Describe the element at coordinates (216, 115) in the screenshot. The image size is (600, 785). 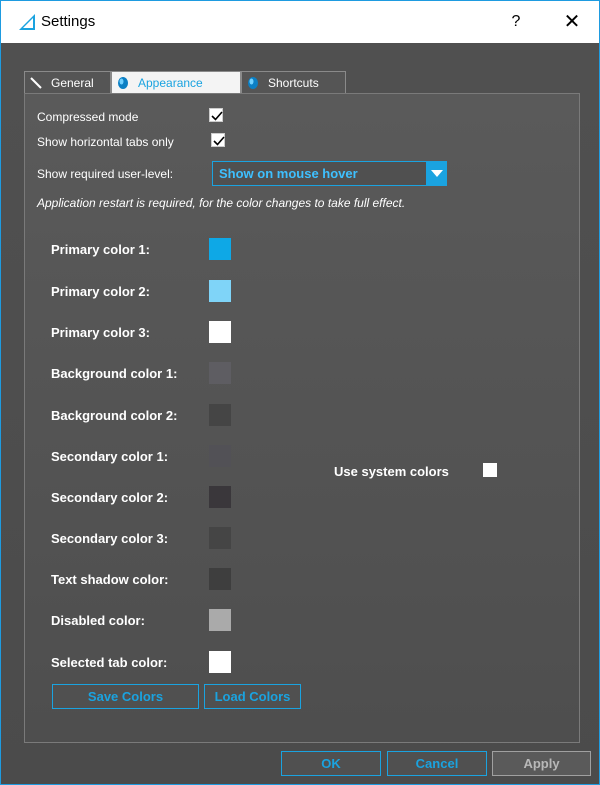
I see `compressed-mode-checkbox` at that location.